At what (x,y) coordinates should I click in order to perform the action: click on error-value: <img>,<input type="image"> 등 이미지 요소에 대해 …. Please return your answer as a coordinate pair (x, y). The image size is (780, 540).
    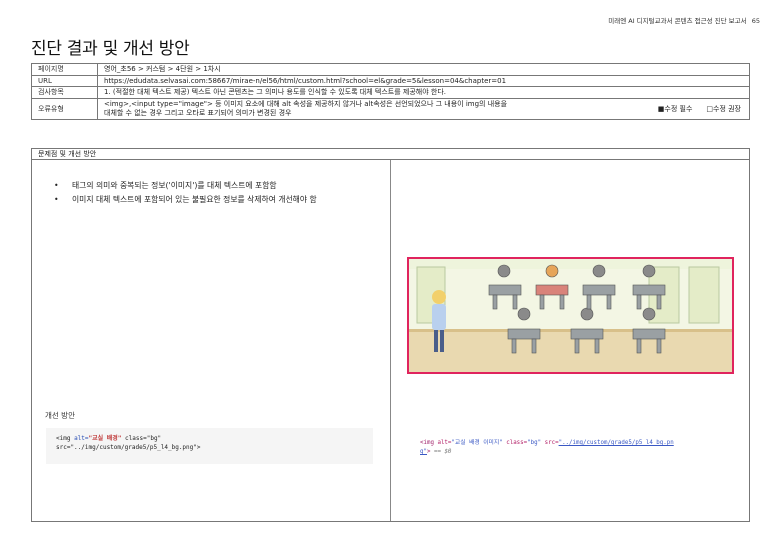
    Looking at the image, I should click on (364, 109).